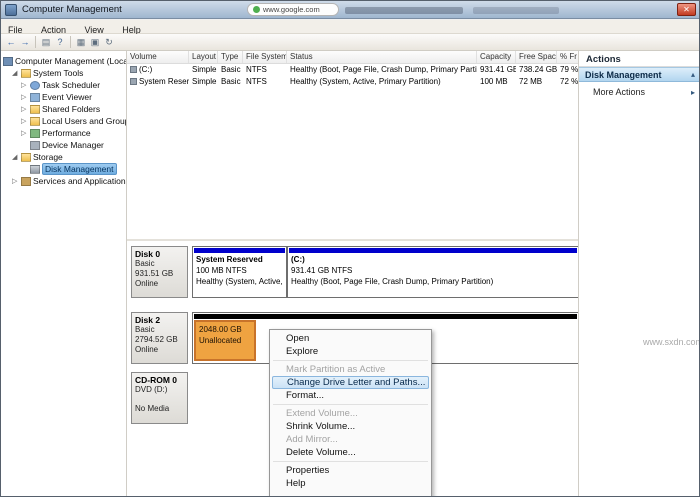 This screenshot has width=700, height=497. What do you see at coordinates (63, 169) in the screenshot?
I see `sidebar-item-disk-management: Disk Management` at bounding box center [63, 169].